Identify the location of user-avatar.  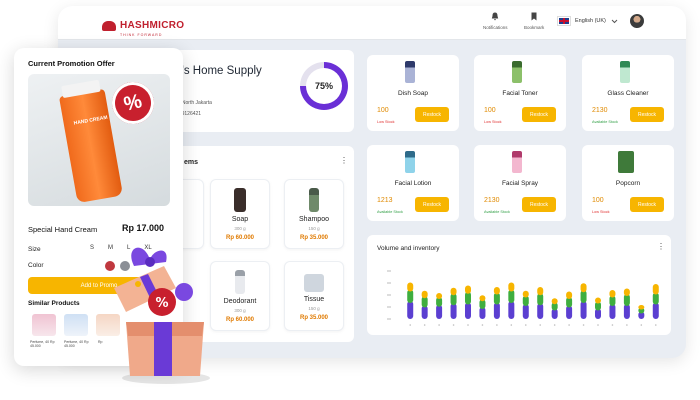
(637, 21).